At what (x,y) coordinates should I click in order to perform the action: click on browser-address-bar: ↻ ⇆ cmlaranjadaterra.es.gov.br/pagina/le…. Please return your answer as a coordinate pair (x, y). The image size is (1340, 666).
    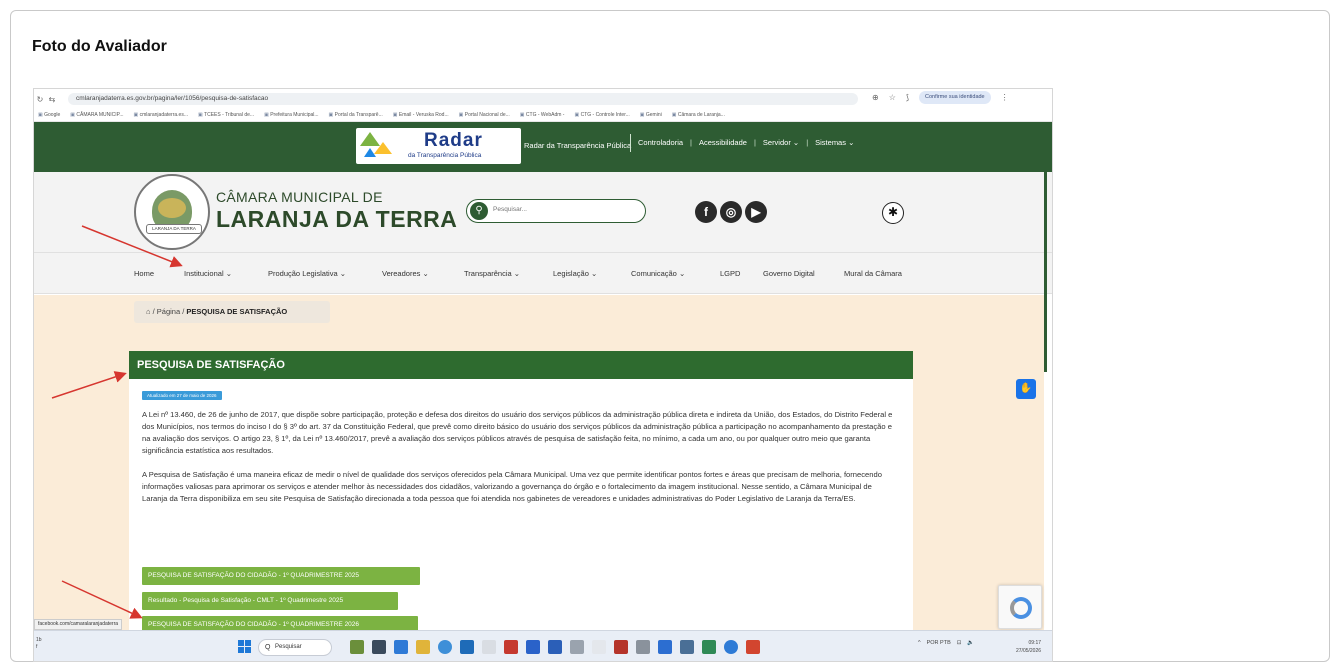
    Looking at the image, I should click on (543, 99).